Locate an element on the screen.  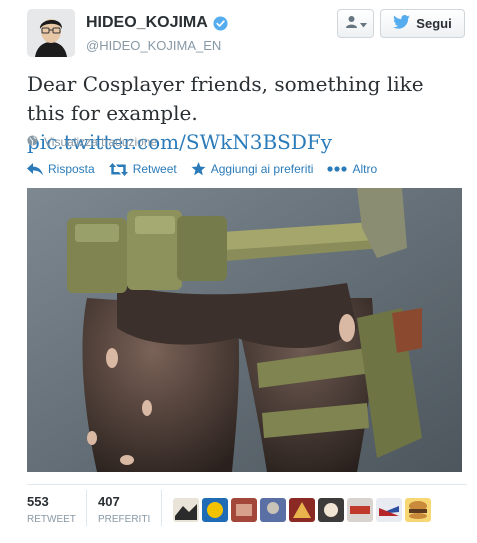
favoriters-avatars is located at coordinates (302, 510).